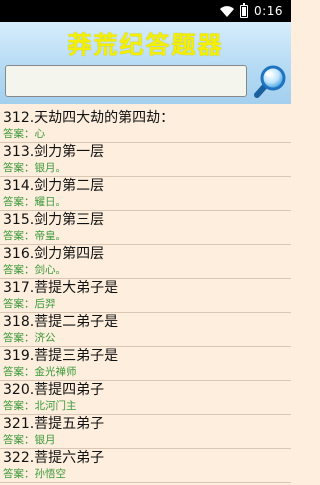  What do you see at coordinates (34, 202) in the screenshot?
I see `answer-text: 答案：耀日。` at bounding box center [34, 202].